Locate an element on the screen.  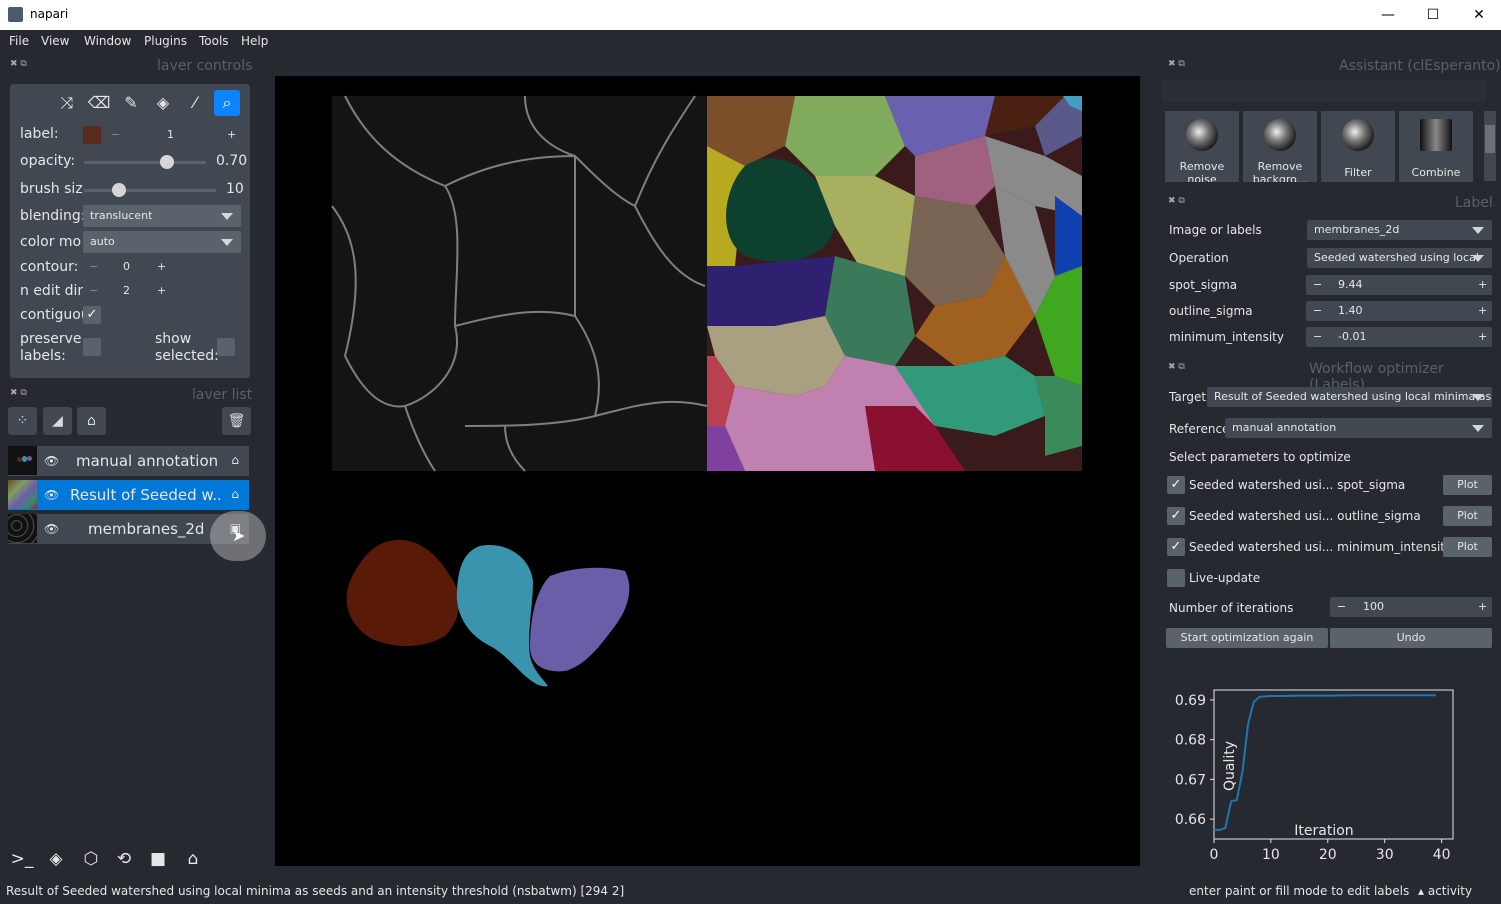
opacity-value: 0.70 is located at coordinates (233, 161).